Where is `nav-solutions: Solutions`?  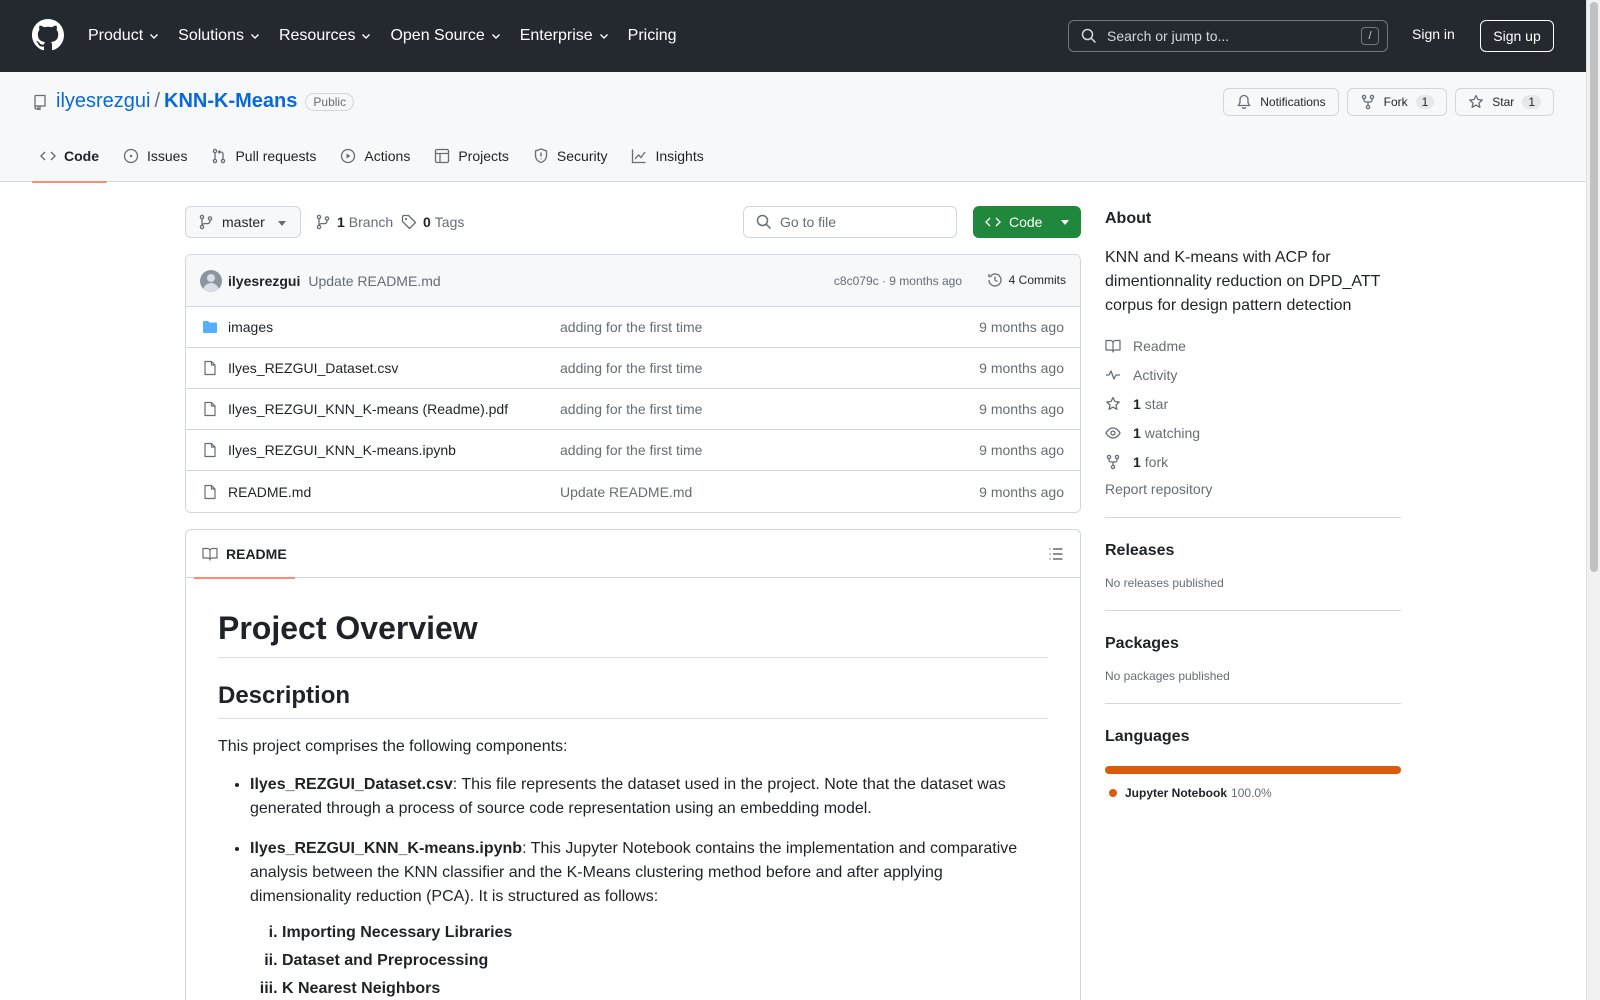
nav-solutions: Solutions is located at coordinates (219, 36).